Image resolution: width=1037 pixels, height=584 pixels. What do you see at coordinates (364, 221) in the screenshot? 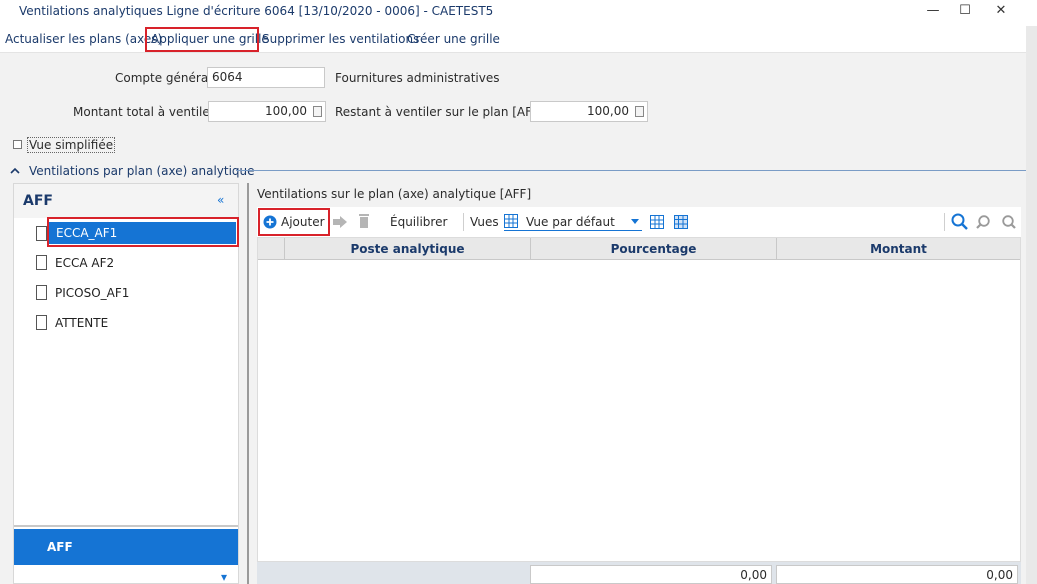
I see `trash-icon` at bounding box center [364, 221].